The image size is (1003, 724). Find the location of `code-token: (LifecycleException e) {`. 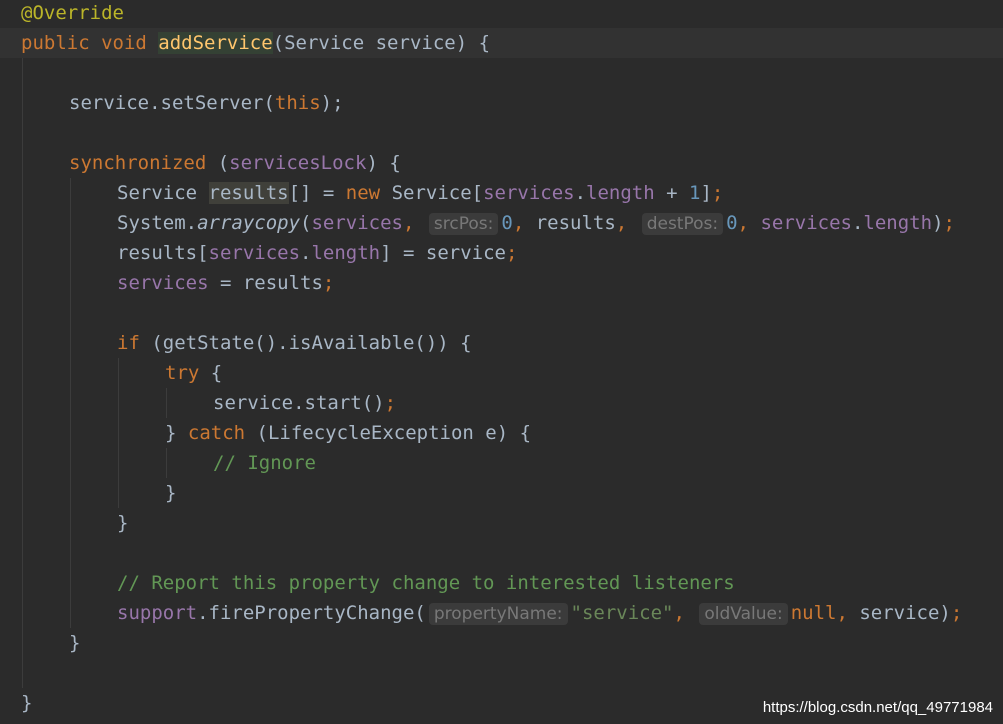

code-token: (LifecycleException e) { is located at coordinates (394, 433).